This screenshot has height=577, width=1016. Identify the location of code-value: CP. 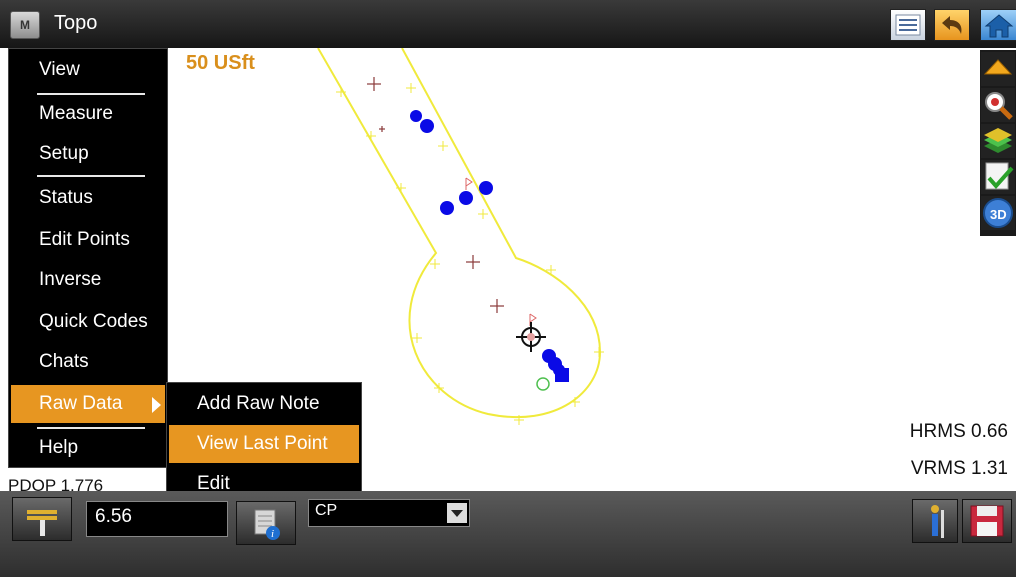
(326, 510).